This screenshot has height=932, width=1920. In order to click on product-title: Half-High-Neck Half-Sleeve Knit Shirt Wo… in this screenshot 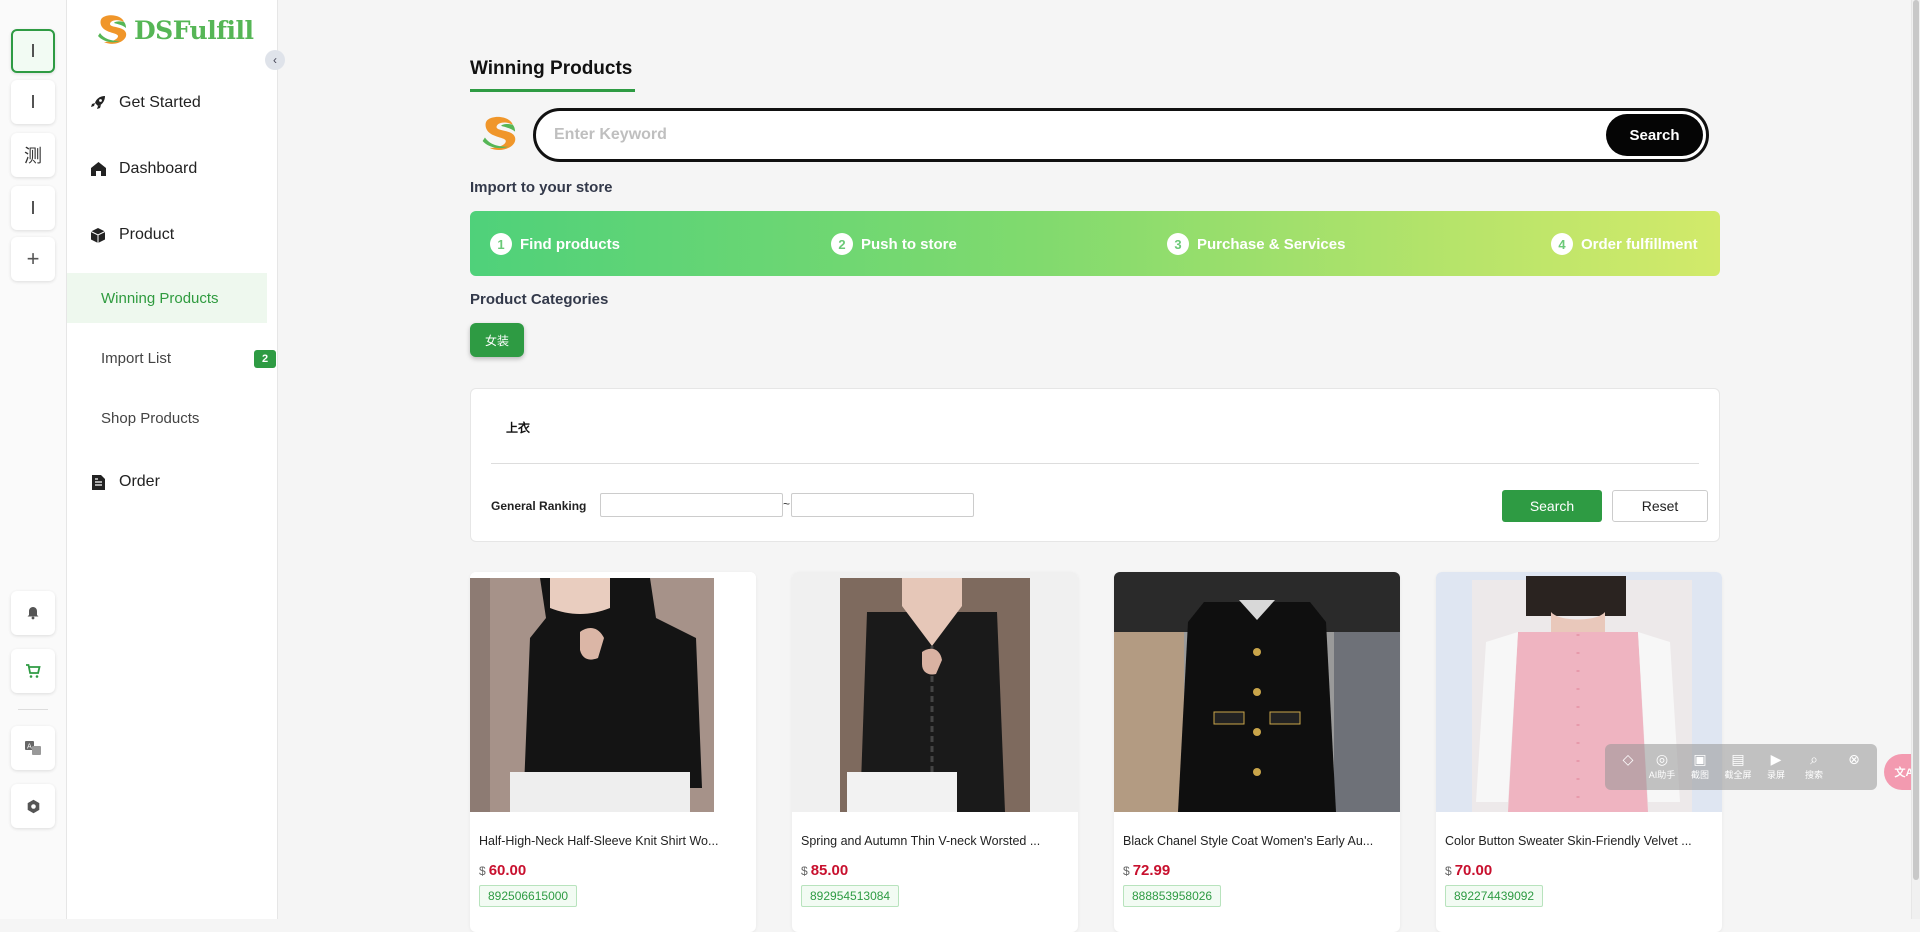, I will do `click(613, 841)`.